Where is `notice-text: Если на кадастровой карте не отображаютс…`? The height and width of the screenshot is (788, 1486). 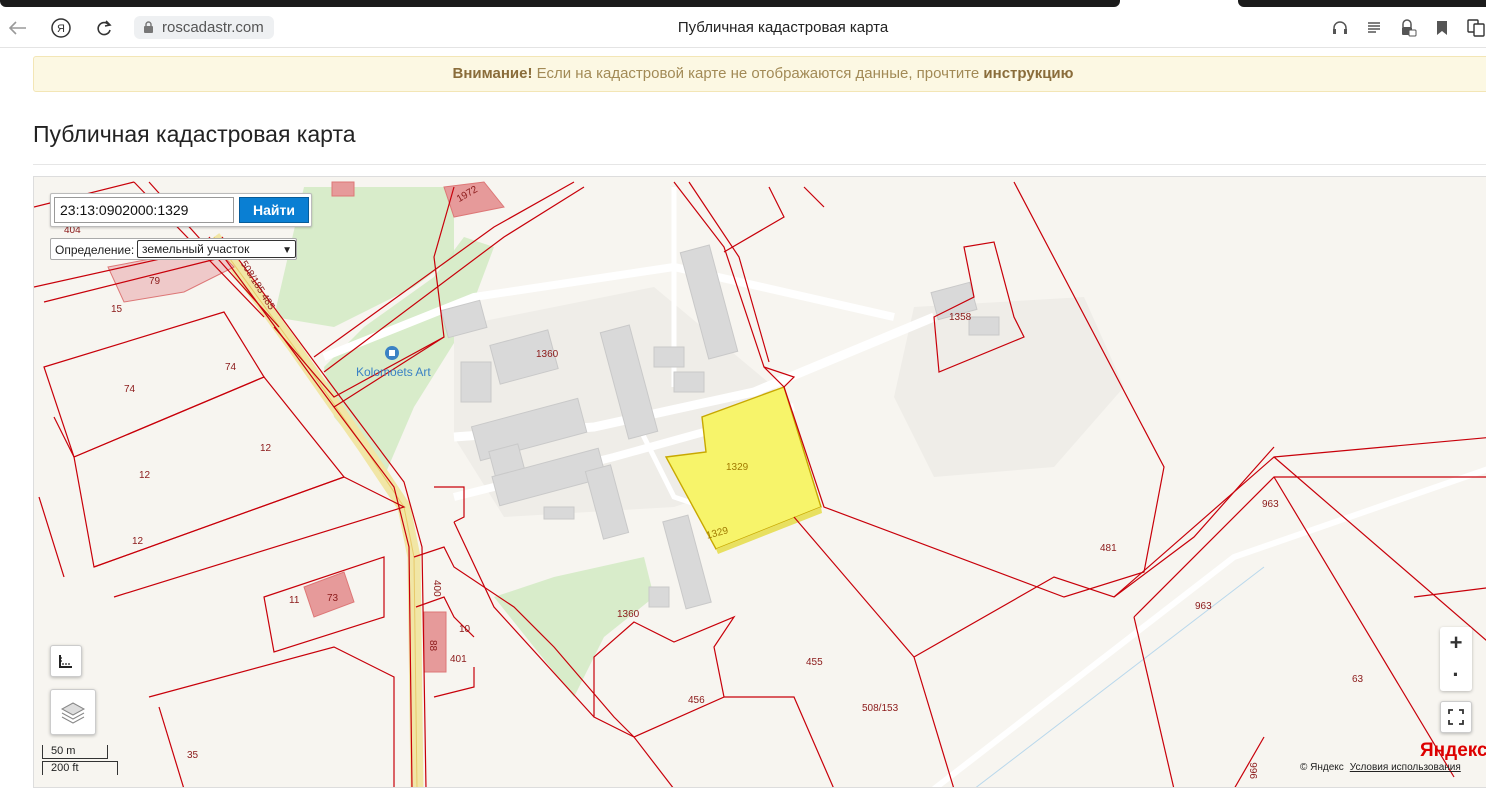 notice-text: Если на кадастровой карте не отображаютс… is located at coordinates (758, 73).